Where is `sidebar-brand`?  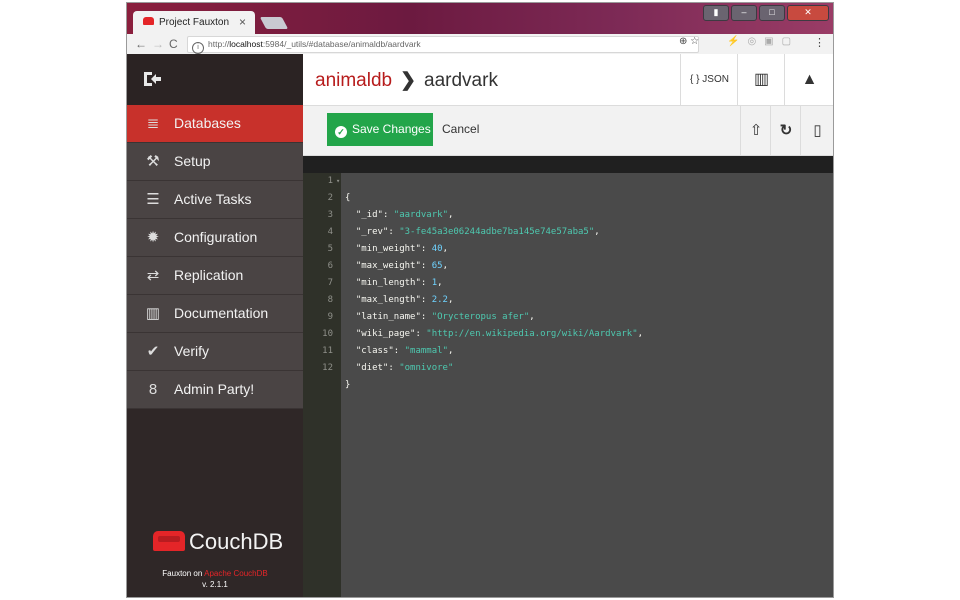
sidebar-brand is located at coordinates (215, 79).